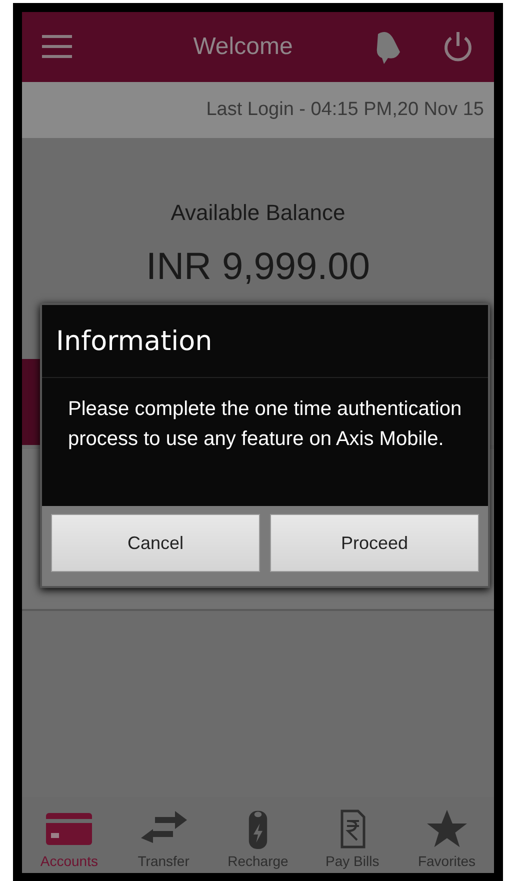 The height and width of the screenshot is (881, 516). What do you see at coordinates (243, 47) in the screenshot?
I see `header-title: Welcome` at bounding box center [243, 47].